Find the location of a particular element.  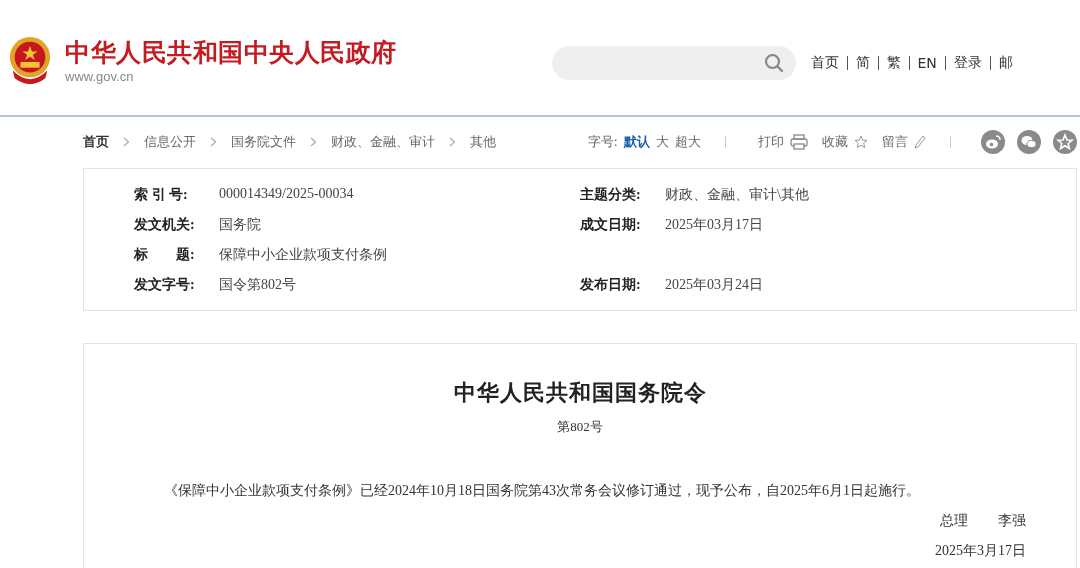

signer-name: 李强 is located at coordinates (1012, 521).